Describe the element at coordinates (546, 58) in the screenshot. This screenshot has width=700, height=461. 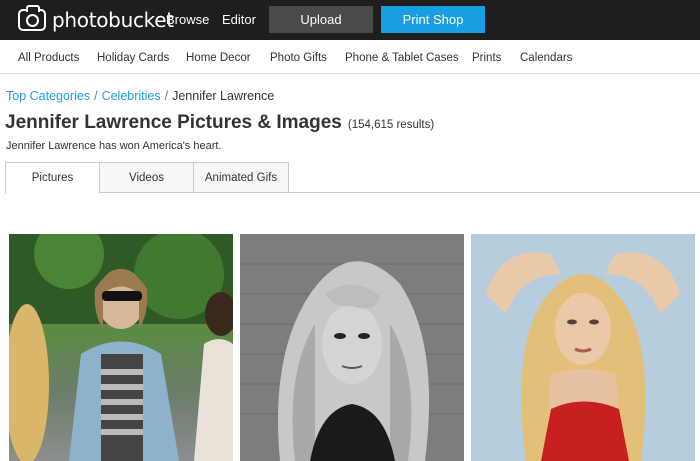
I see `category-calendars: Calendars` at that location.